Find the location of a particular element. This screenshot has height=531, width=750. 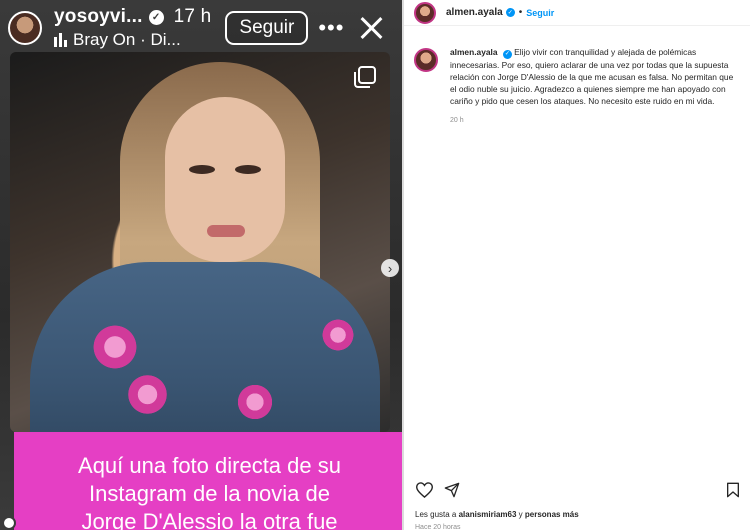

caption-verified-icon: ✓ is located at coordinates (507, 54).